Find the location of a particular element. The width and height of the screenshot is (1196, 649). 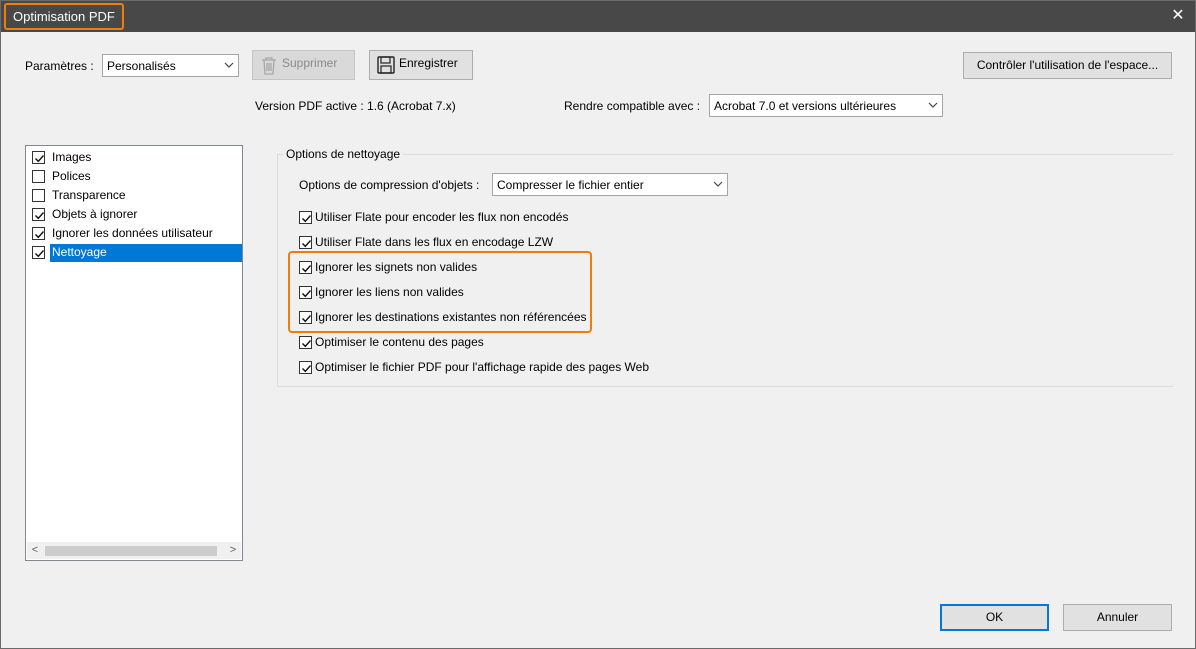

panel-item-label: Images is located at coordinates (72, 157).